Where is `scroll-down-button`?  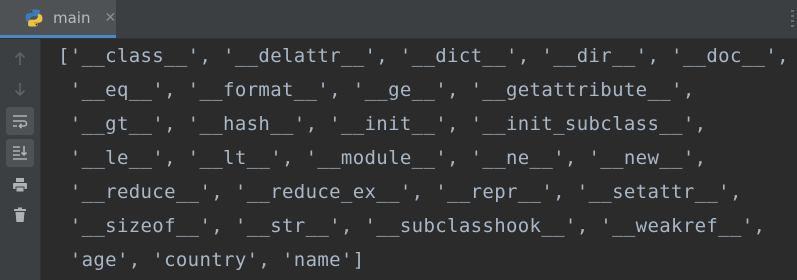 scroll-down-button is located at coordinates (20, 89).